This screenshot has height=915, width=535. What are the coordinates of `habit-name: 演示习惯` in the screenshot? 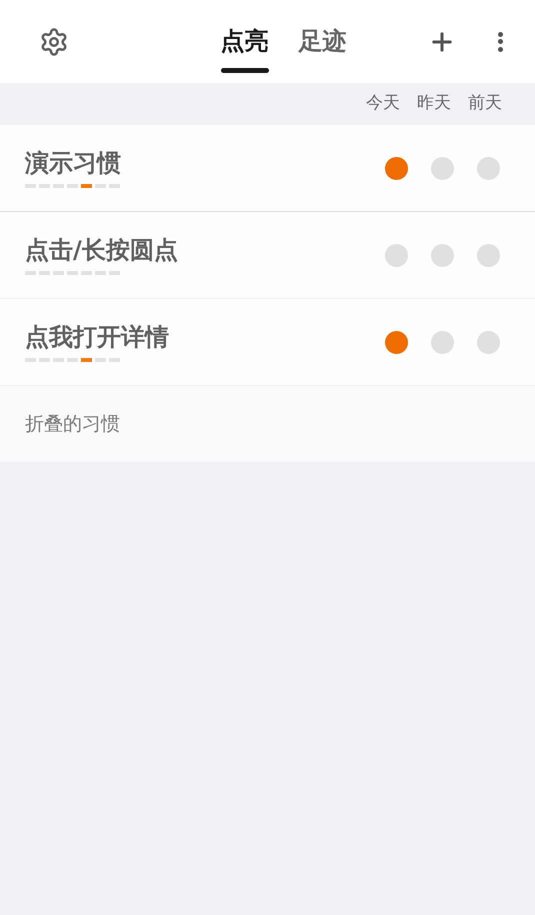 It's located at (73, 163).